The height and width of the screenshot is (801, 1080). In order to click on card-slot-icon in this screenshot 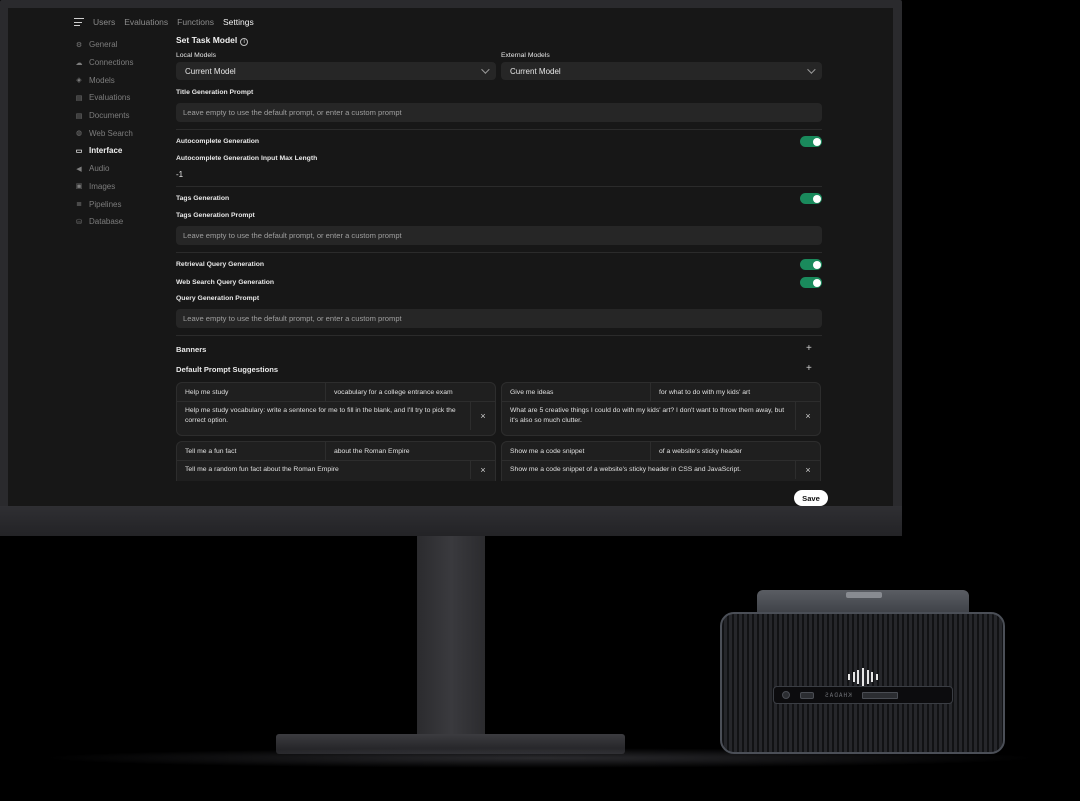, I will do `click(879, 695)`.